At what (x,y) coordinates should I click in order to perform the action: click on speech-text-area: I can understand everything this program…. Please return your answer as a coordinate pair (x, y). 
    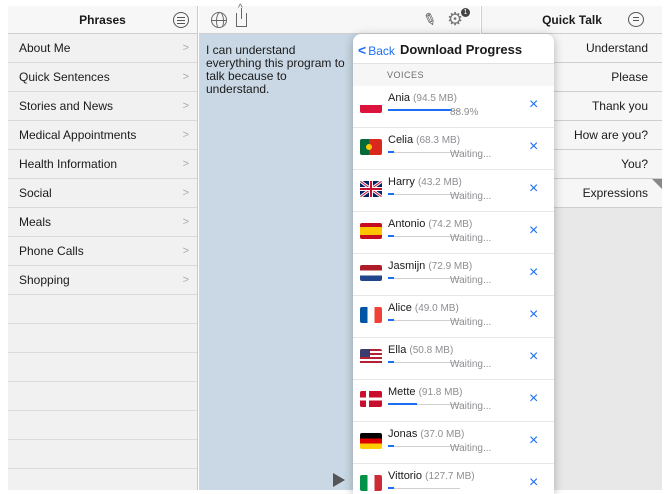
    Looking at the image, I should click on (279, 70).